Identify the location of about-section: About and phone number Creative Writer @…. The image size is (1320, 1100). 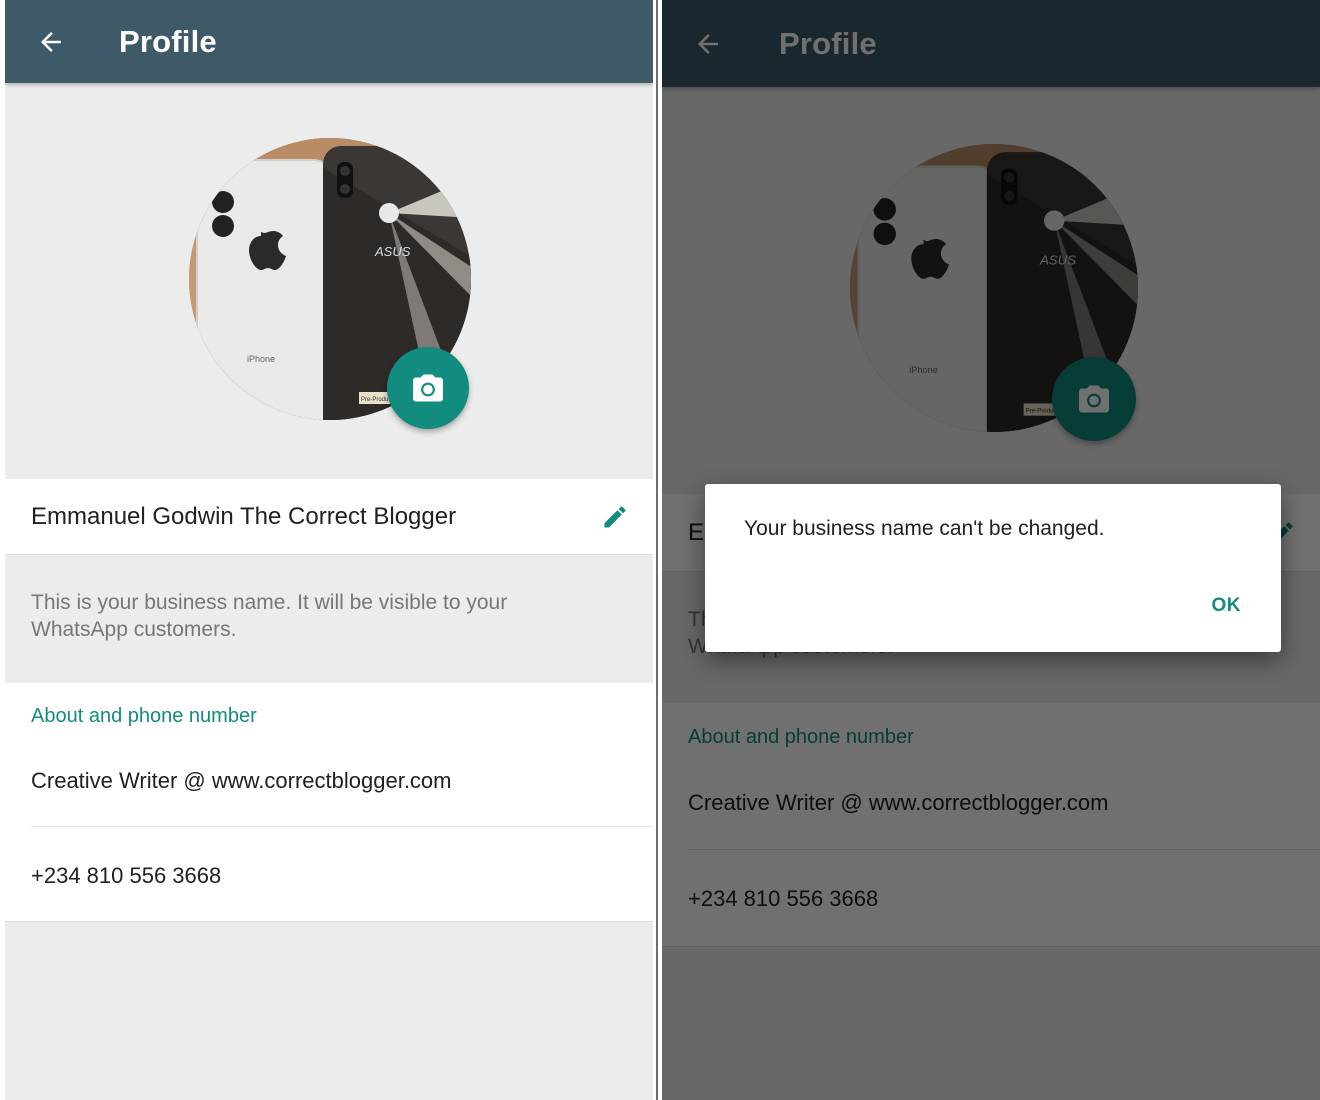
(329, 802).